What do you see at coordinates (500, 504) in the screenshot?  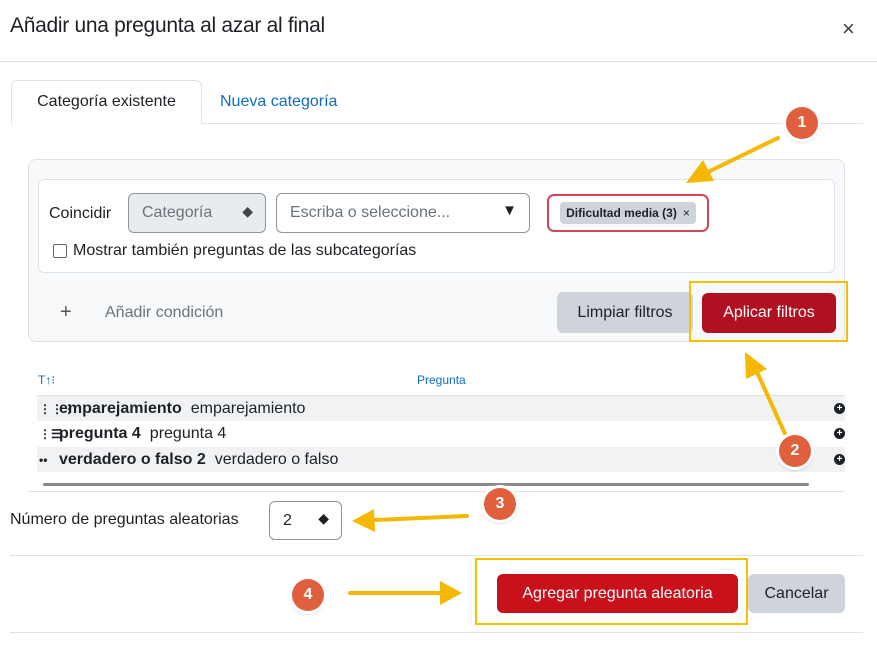 I see `step-marker-3: 3` at bounding box center [500, 504].